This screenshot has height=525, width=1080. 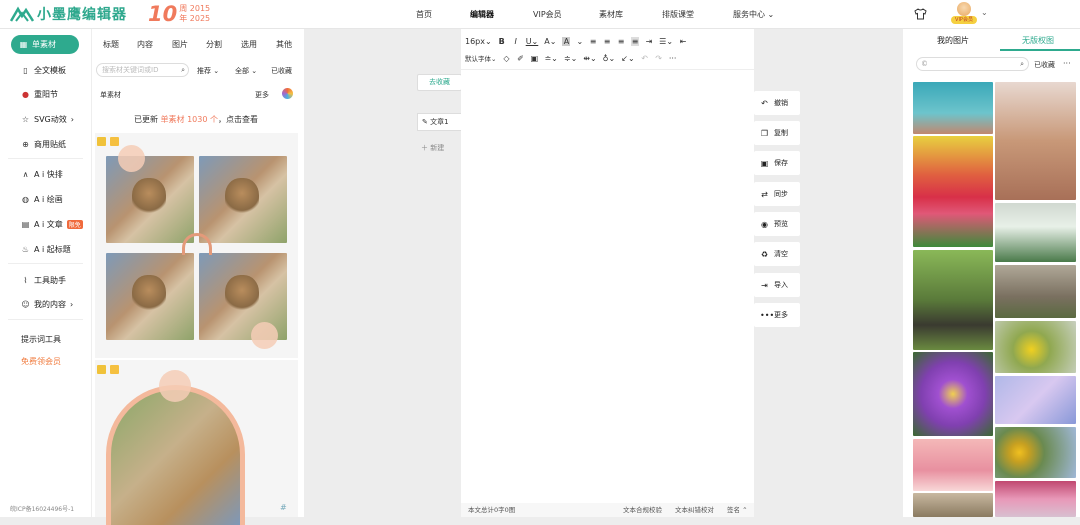 I want to click on justify-icon: ≡, so click(x=635, y=41).